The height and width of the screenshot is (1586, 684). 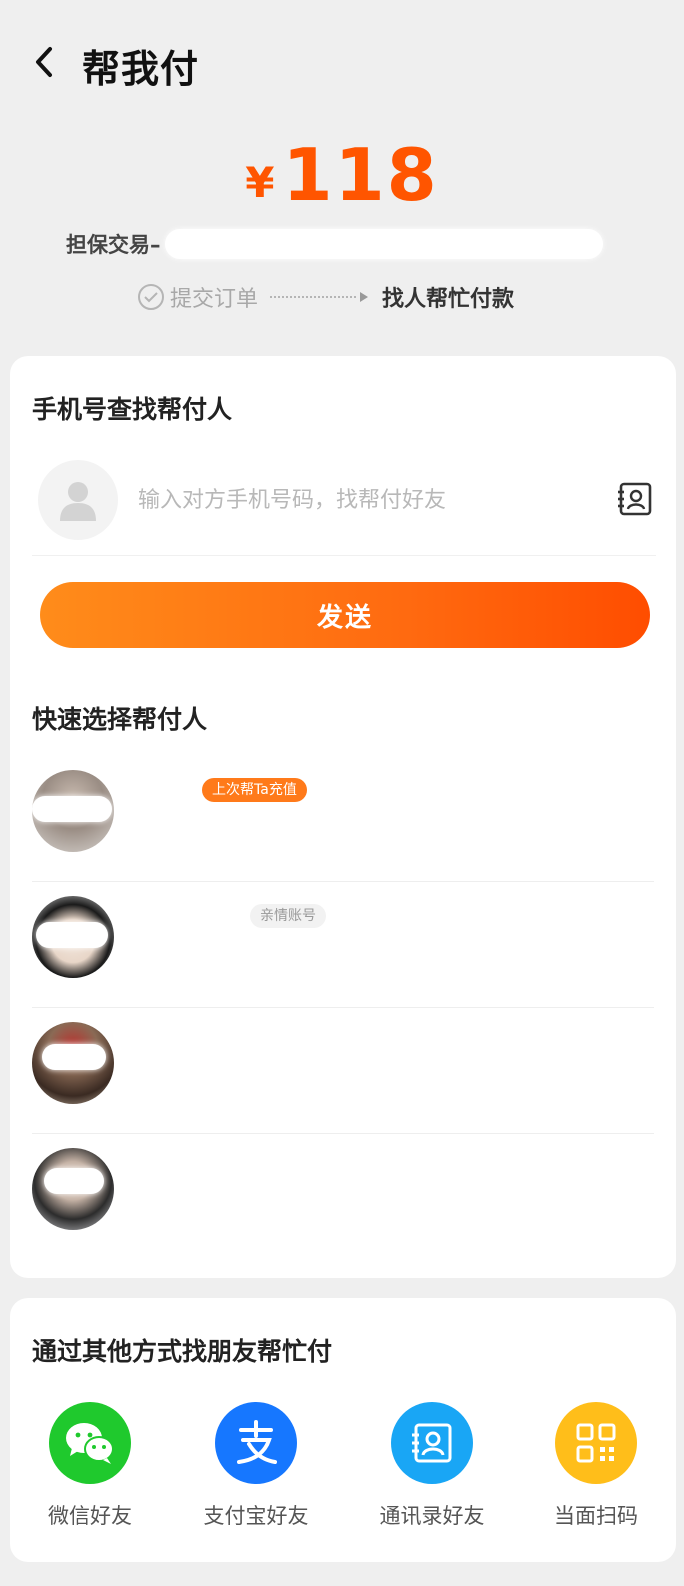 I want to click on avatar, so click(x=78, y=500).